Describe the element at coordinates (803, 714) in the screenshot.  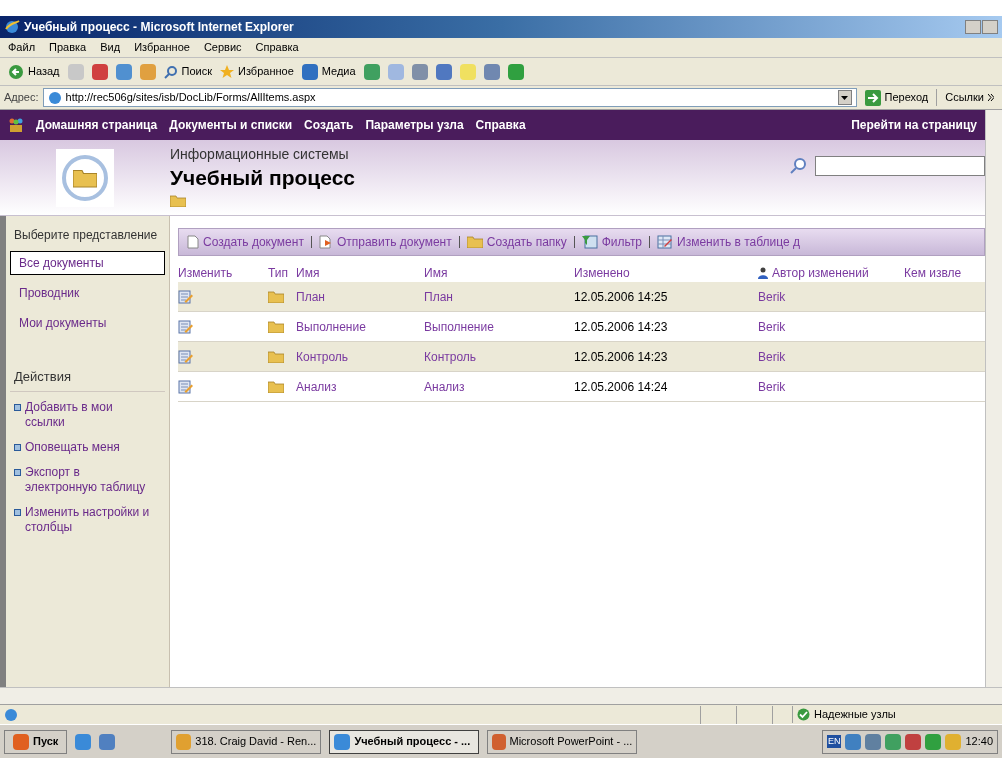
I see `check-icon` at that location.